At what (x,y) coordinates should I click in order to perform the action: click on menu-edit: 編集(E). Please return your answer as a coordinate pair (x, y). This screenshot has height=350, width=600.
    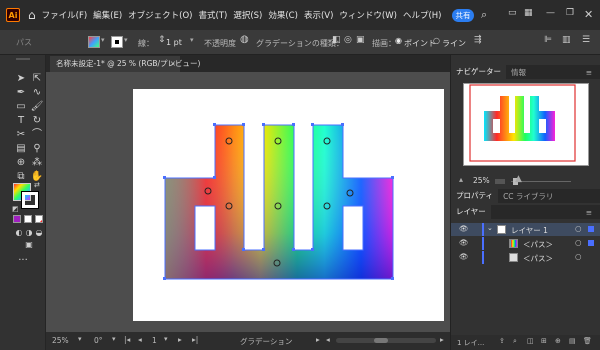
    Looking at the image, I should click on (107, 15).